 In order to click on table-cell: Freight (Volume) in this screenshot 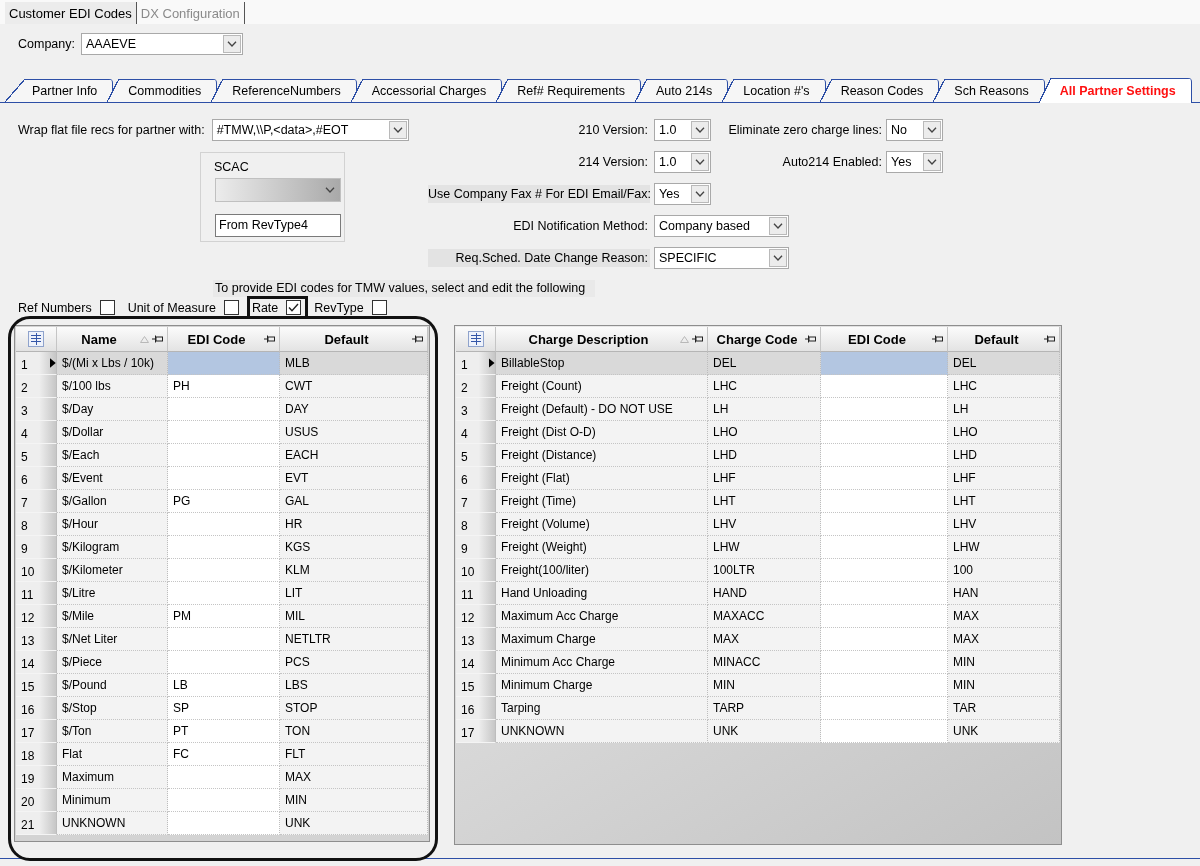, I will do `click(602, 524)`.